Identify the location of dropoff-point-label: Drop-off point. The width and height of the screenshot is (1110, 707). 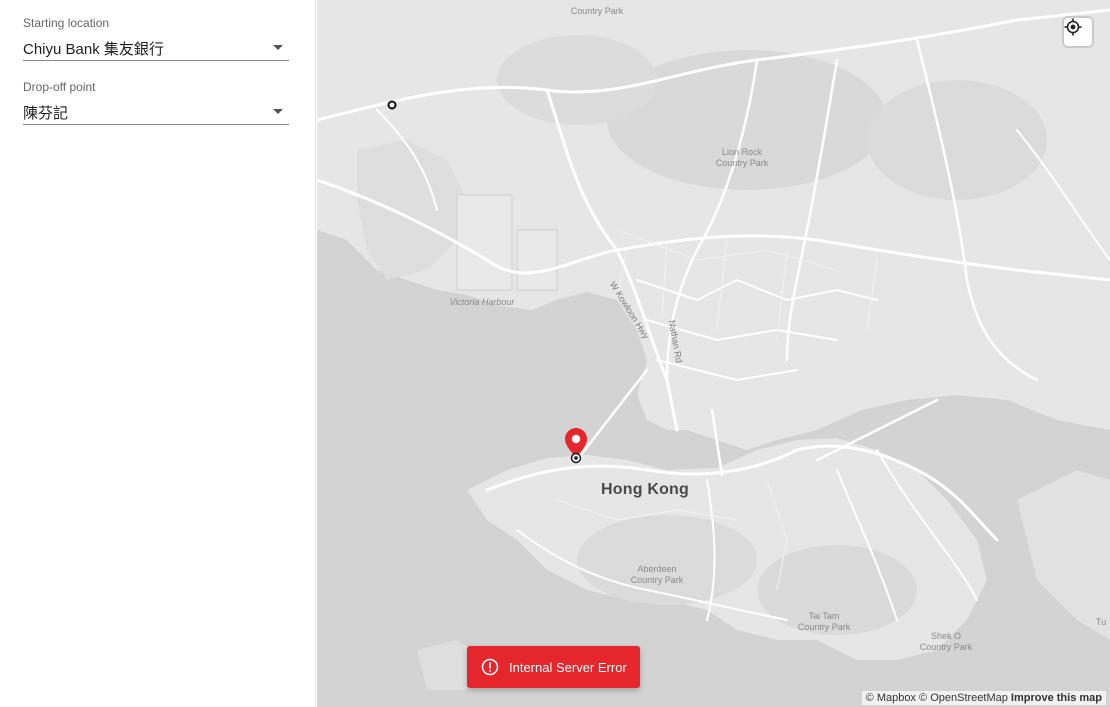
(59, 87).